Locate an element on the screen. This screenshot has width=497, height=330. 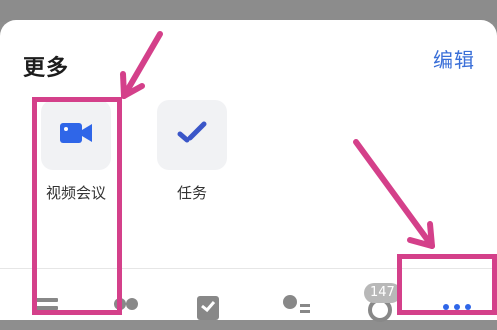
edit-button: 编辑 is located at coordinates (454, 58).